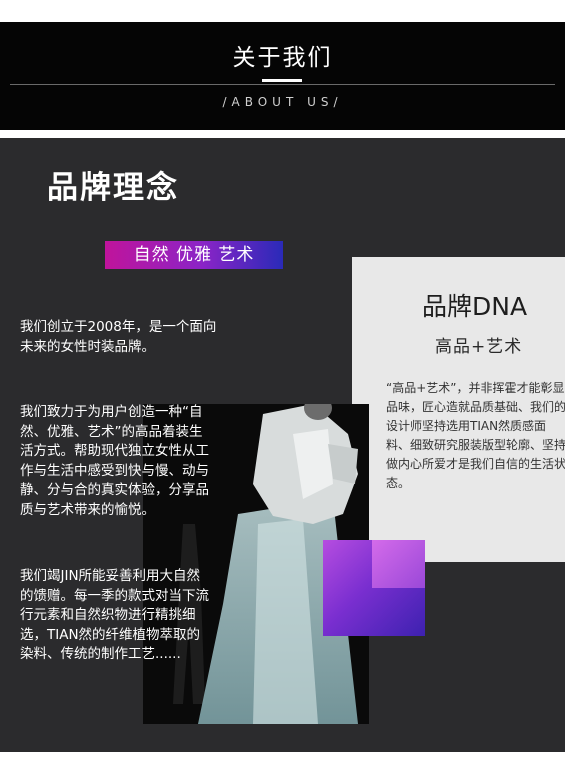 The image size is (565, 760). Describe the element at coordinates (118, 337) in the screenshot. I see `brand-paragraph-1: 我们创立于2008年，是一个面向未来的女性时装品牌。` at that location.